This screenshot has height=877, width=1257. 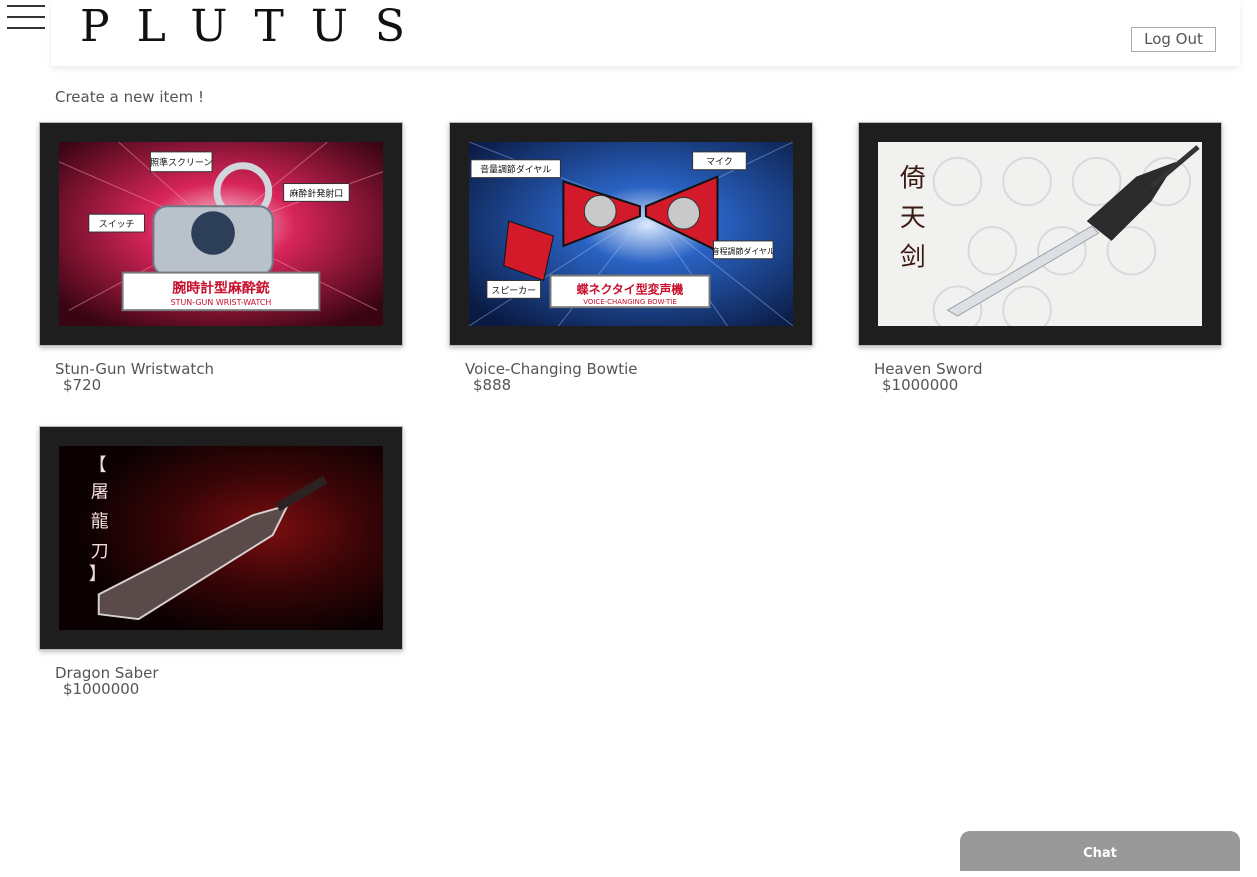 I want to click on callout-top-left: 音量調節ダイヤル, so click(x=515, y=170).